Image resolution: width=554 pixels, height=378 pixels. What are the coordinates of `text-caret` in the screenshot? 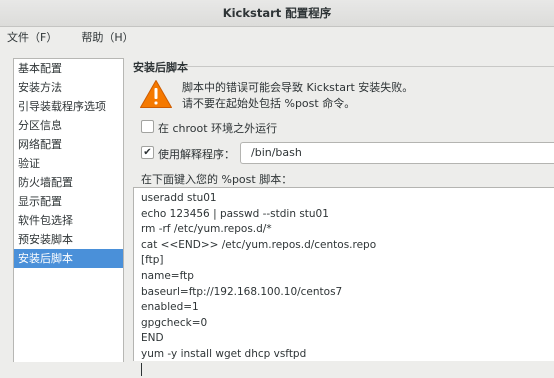 It's located at (141, 370).